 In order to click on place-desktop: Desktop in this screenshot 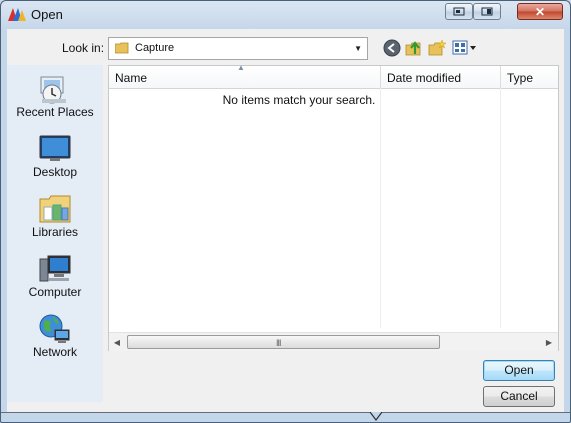, I will do `click(55, 159)`.